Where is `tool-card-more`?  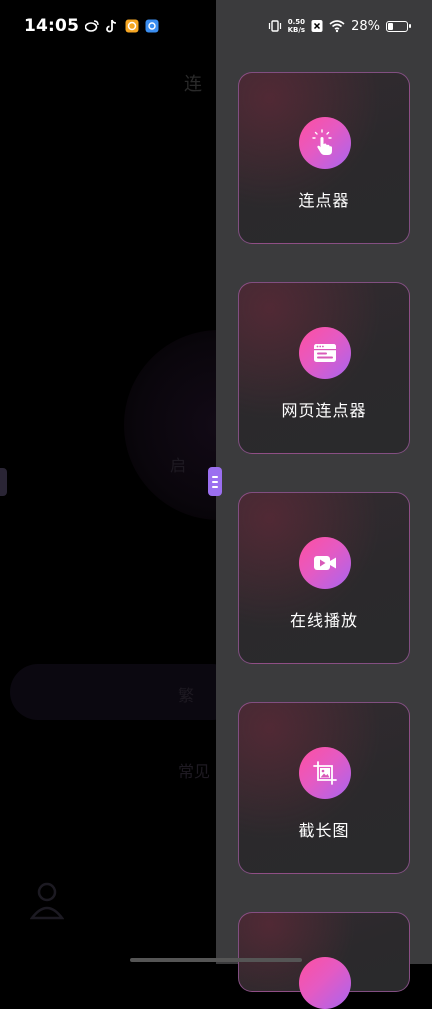 tool-card-more is located at coordinates (324, 960).